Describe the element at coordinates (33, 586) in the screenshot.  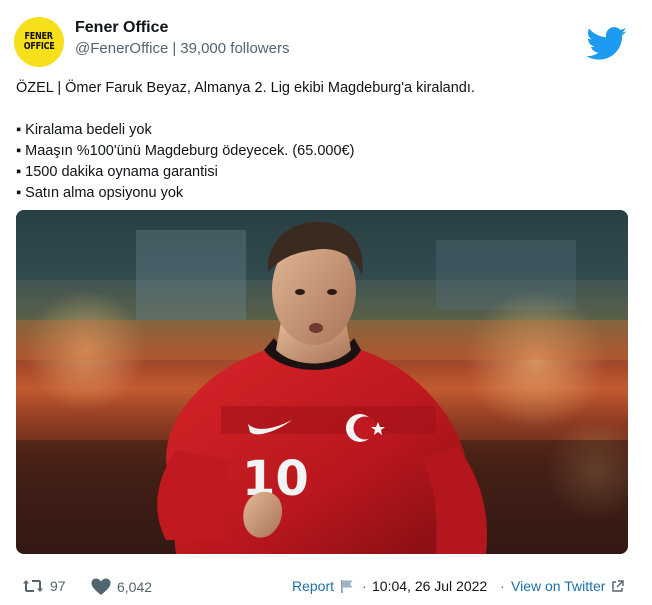
I see `retweet-icon` at that location.